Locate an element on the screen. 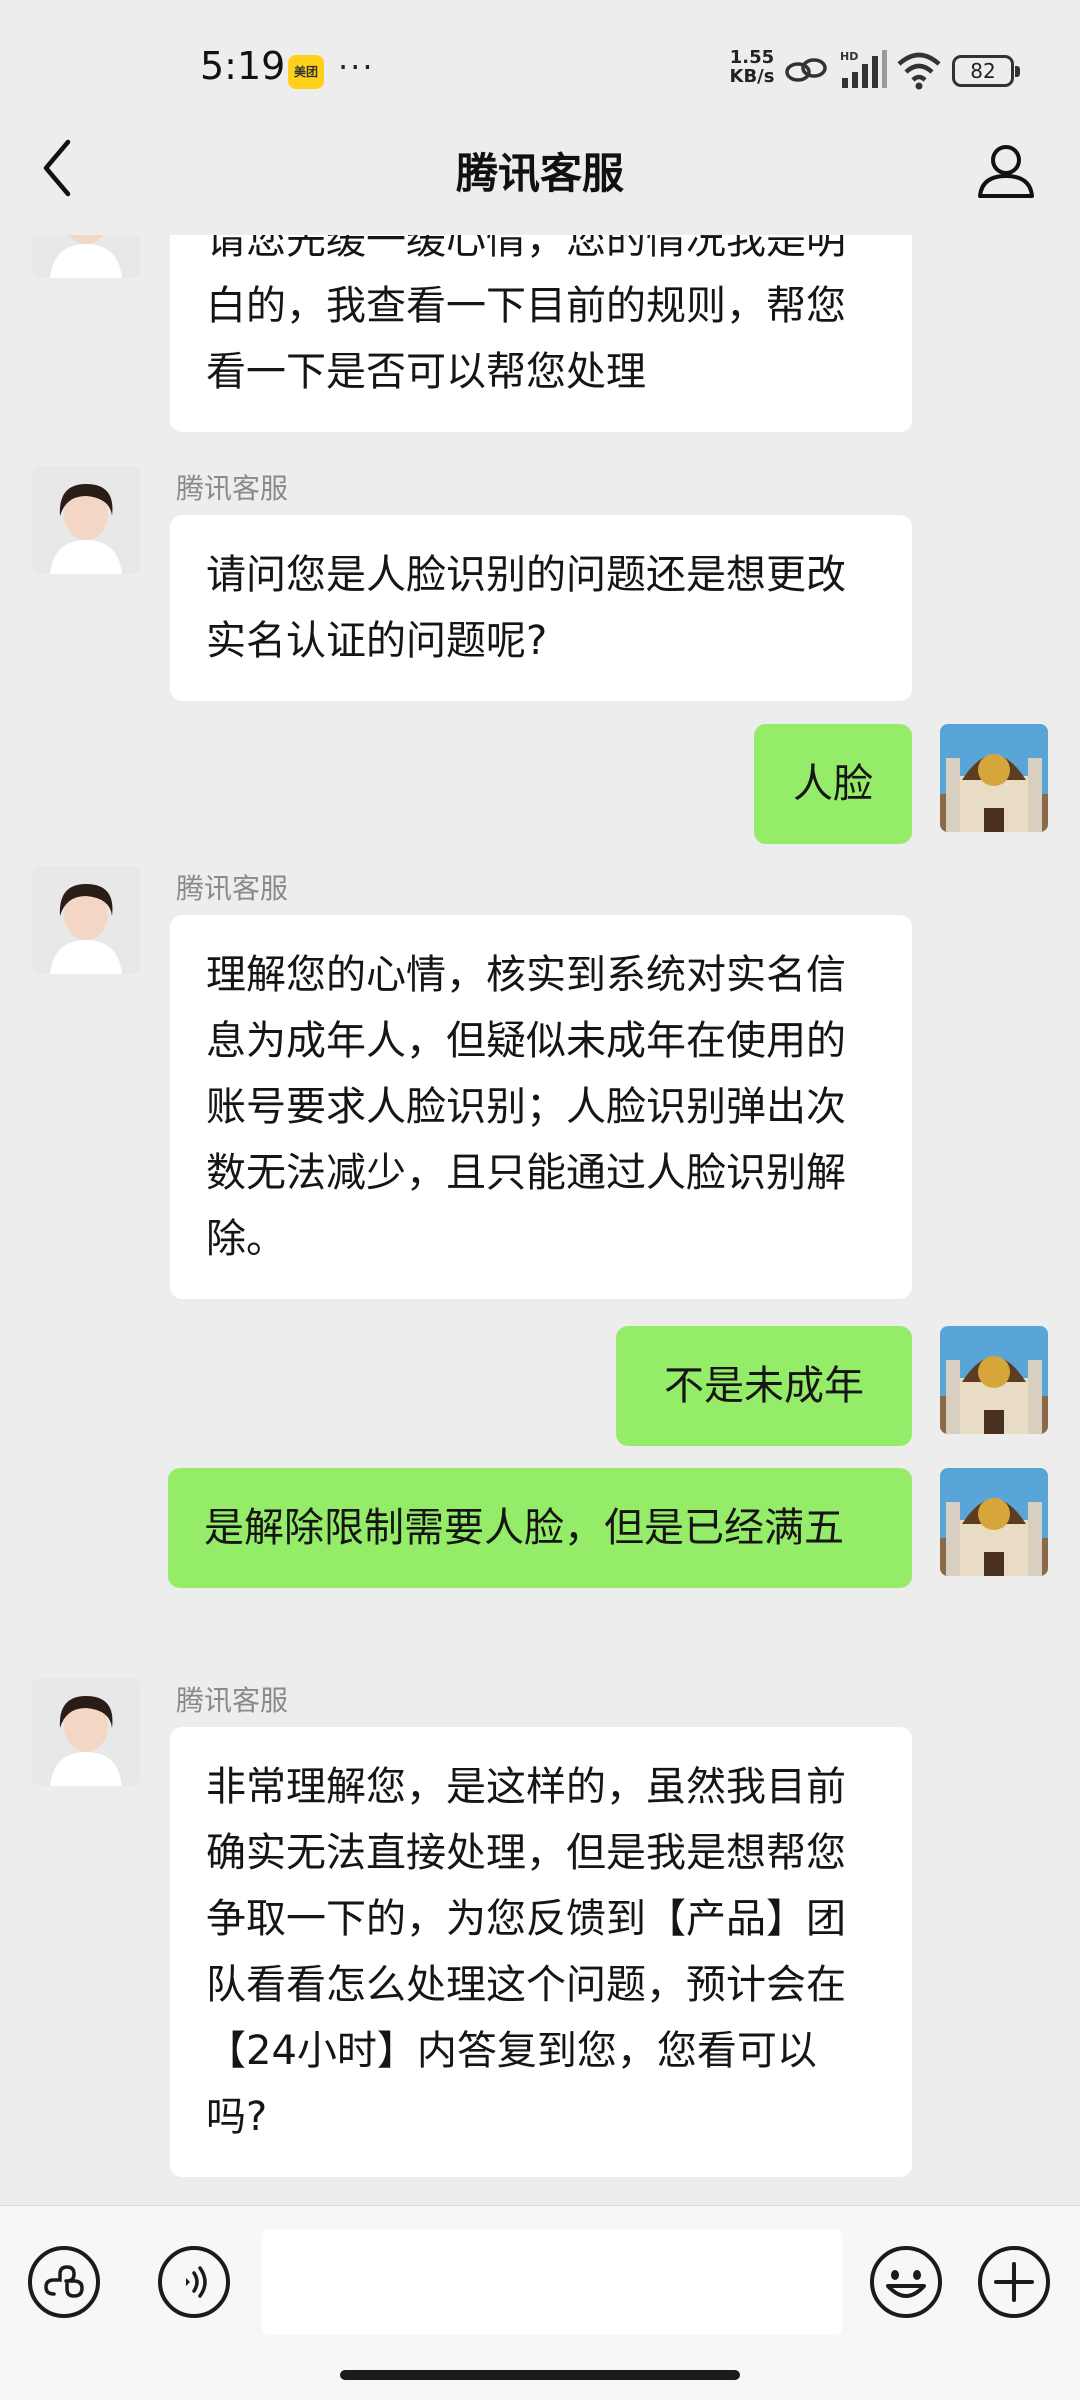 The image size is (1080, 2400). page-title: 腾讯客服 is located at coordinates (539, 173).